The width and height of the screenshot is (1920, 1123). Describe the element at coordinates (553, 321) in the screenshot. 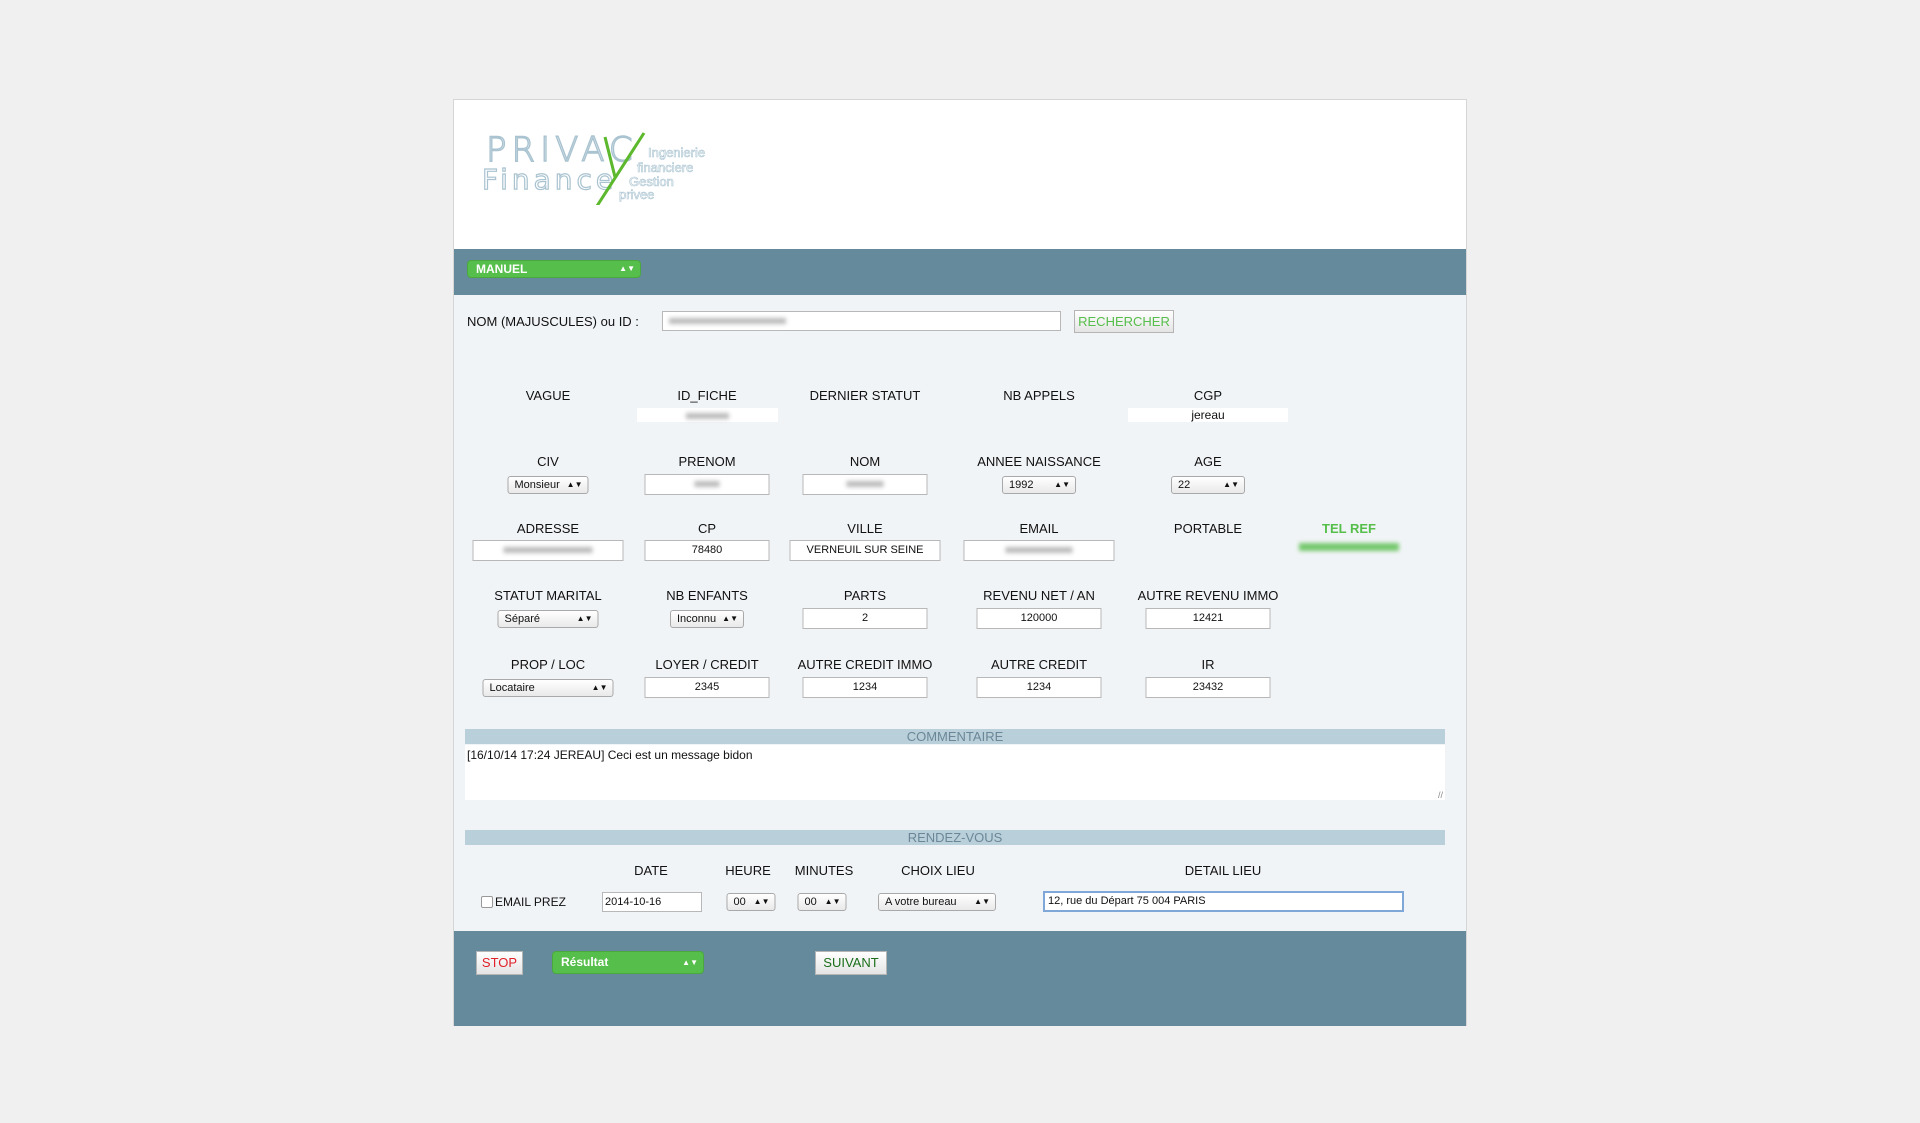

I see `search-label: NOM (MAJUSCULES) ou ID :` at that location.